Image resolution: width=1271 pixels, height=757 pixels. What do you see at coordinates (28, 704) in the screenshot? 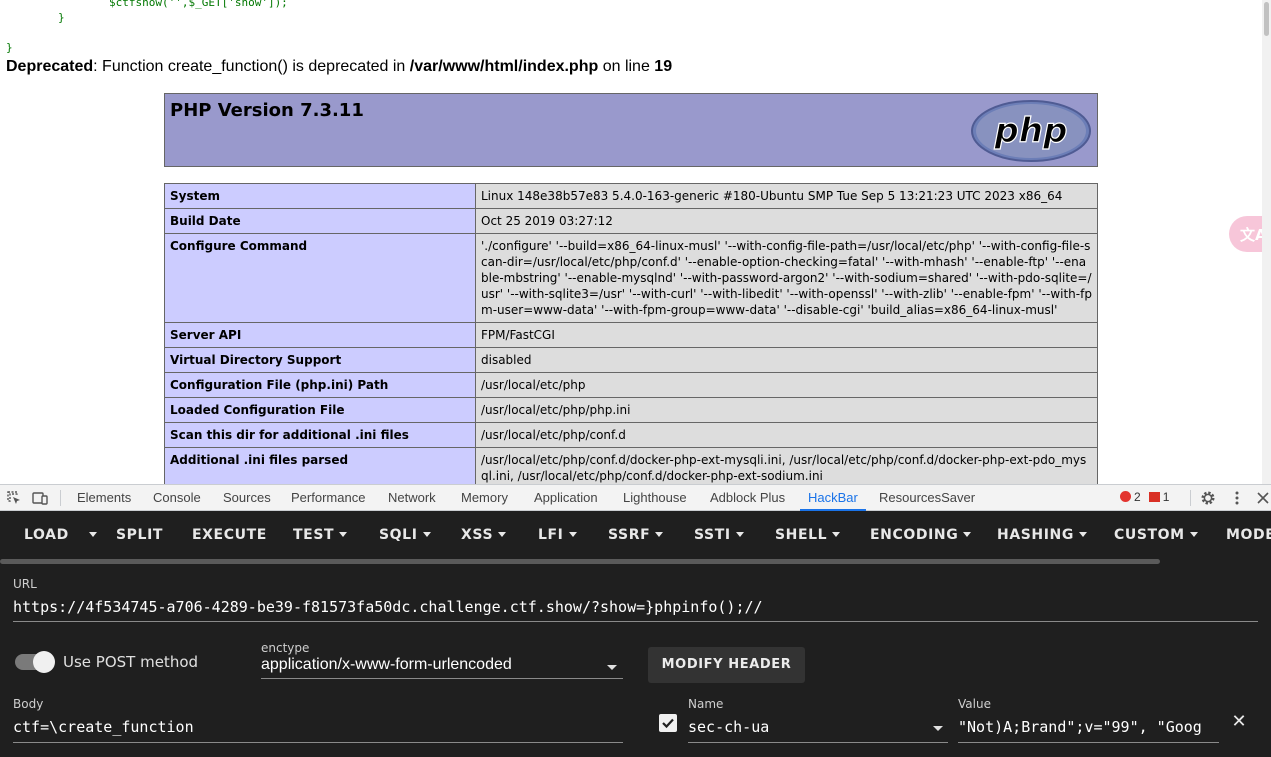
I see `body-label: Body` at bounding box center [28, 704].